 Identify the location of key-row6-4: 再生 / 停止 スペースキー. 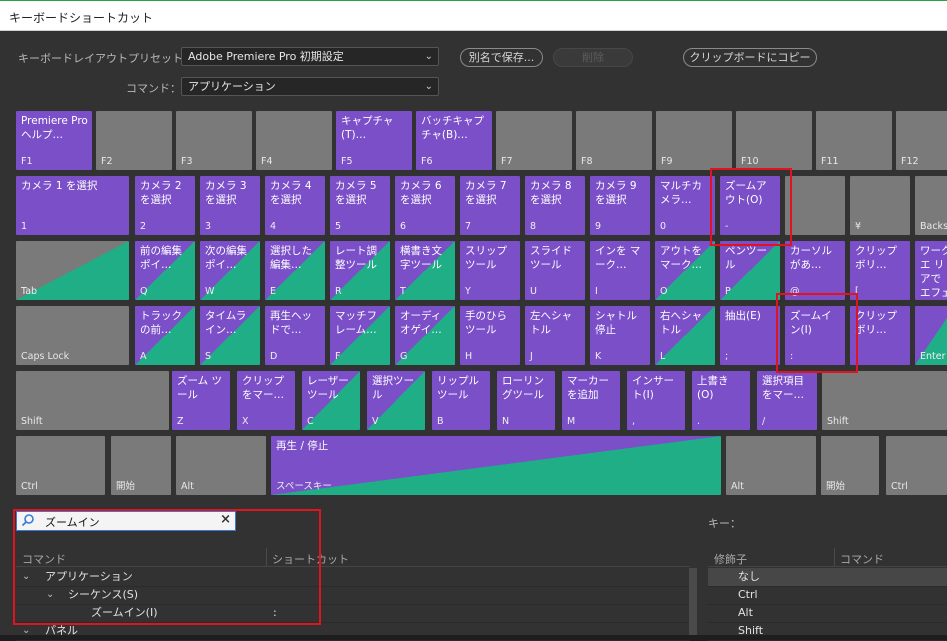
(496, 465).